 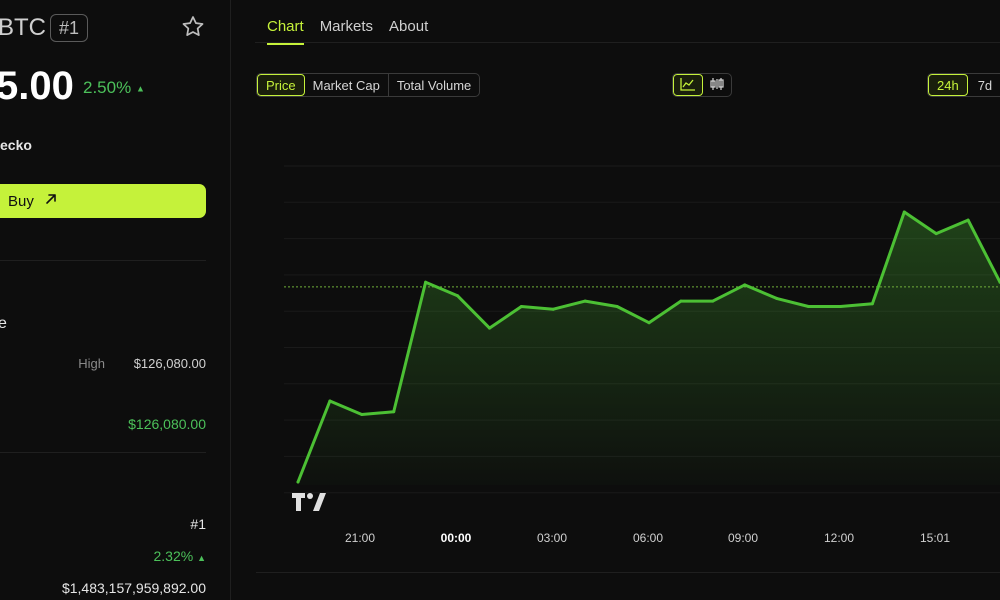 What do you see at coordinates (193, 27) in the screenshot?
I see `star-icon` at bounding box center [193, 27].